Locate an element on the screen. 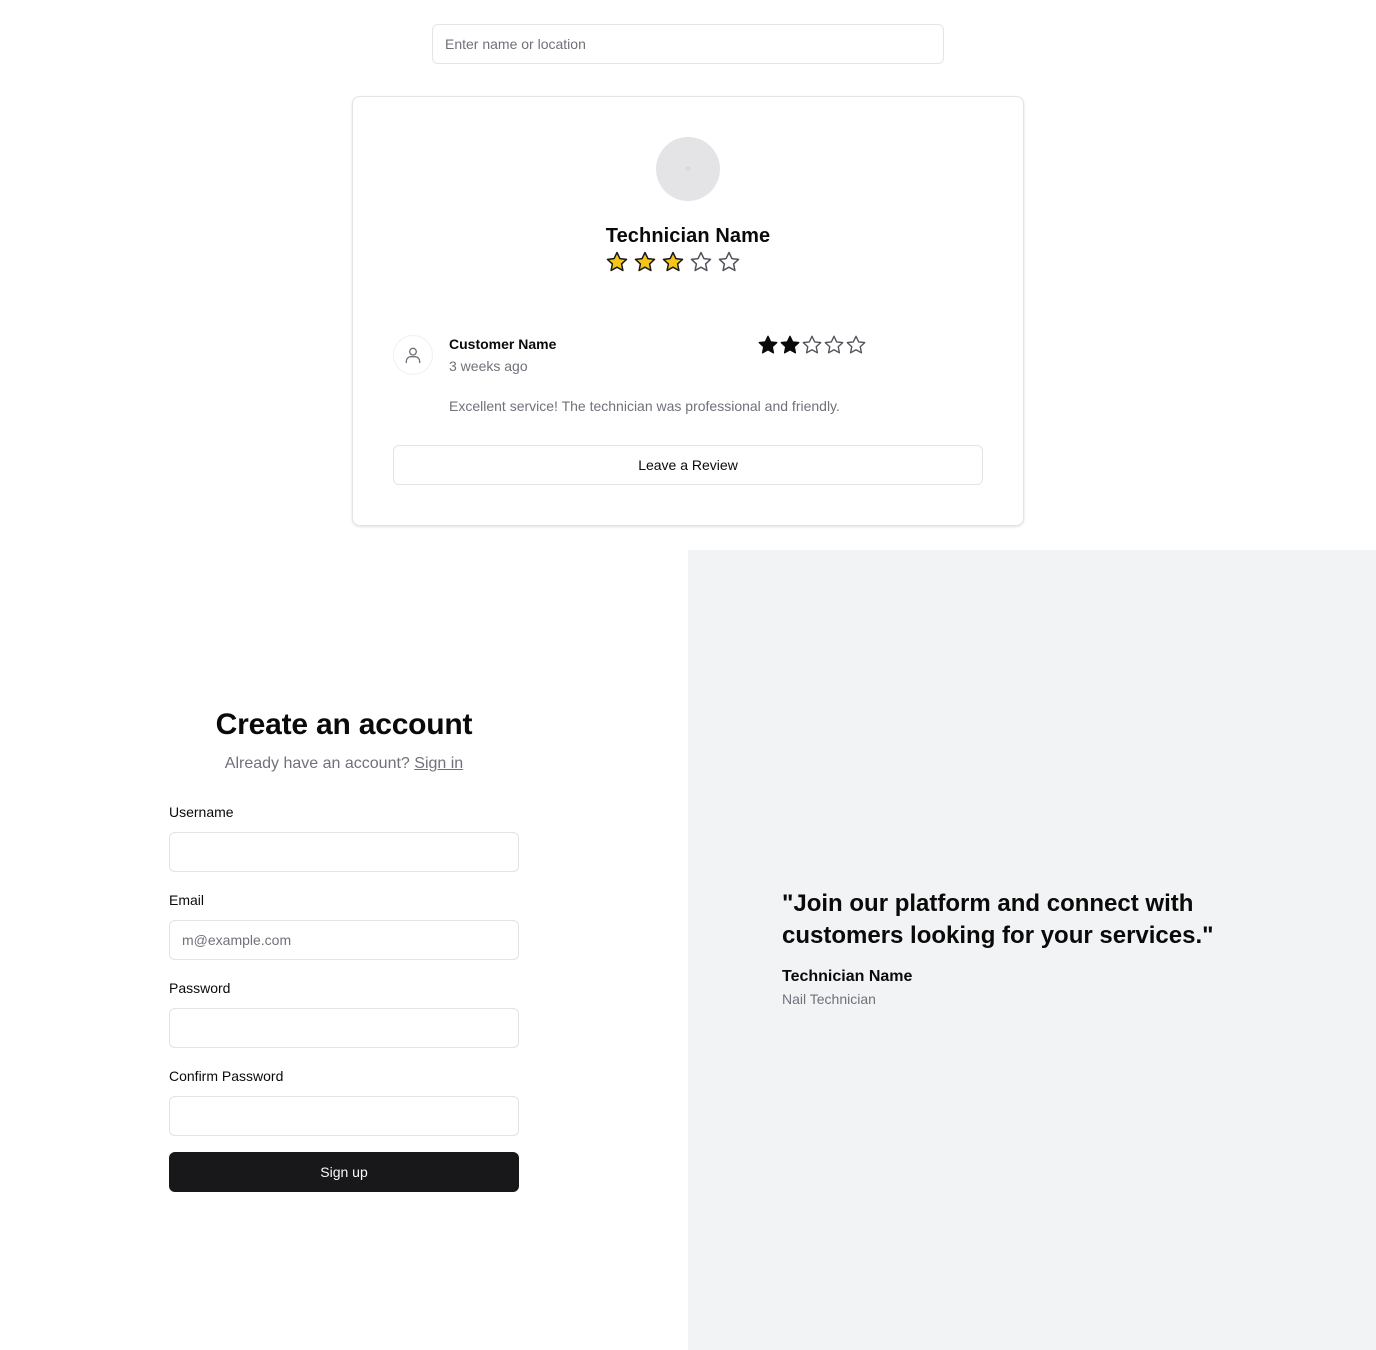 The height and width of the screenshot is (1350, 1376). technician-name: Technician Name is located at coordinates (688, 236).